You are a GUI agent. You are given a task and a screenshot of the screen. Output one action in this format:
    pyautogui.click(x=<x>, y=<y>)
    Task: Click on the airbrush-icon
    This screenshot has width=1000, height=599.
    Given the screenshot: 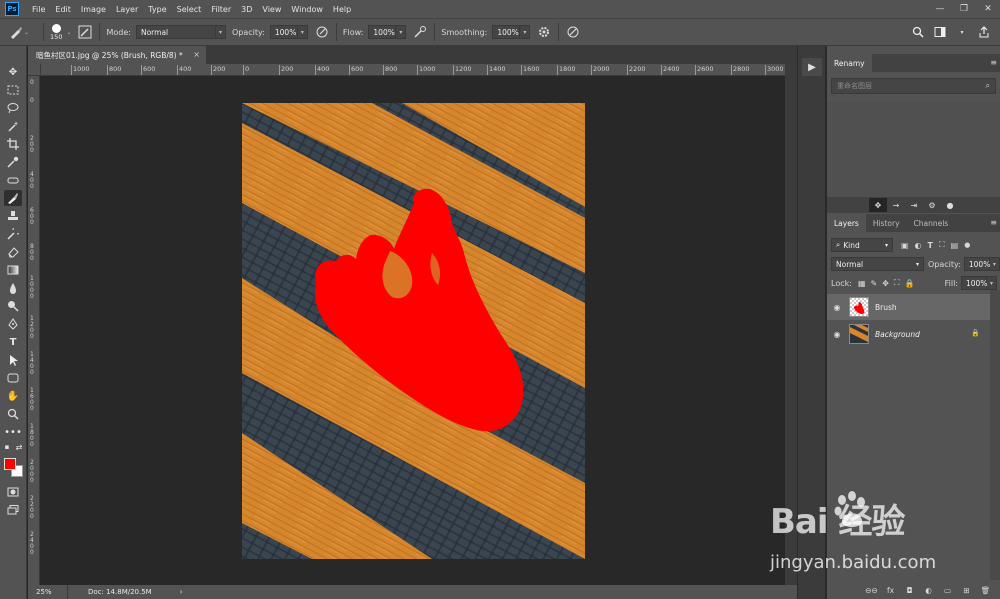 What is the action you would take?
    pyautogui.click(x=420, y=32)
    